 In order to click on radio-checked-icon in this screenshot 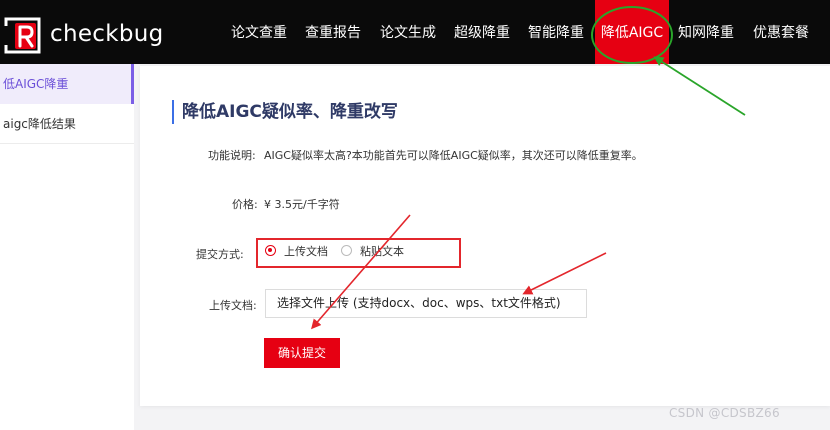, I will do `click(270, 250)`.